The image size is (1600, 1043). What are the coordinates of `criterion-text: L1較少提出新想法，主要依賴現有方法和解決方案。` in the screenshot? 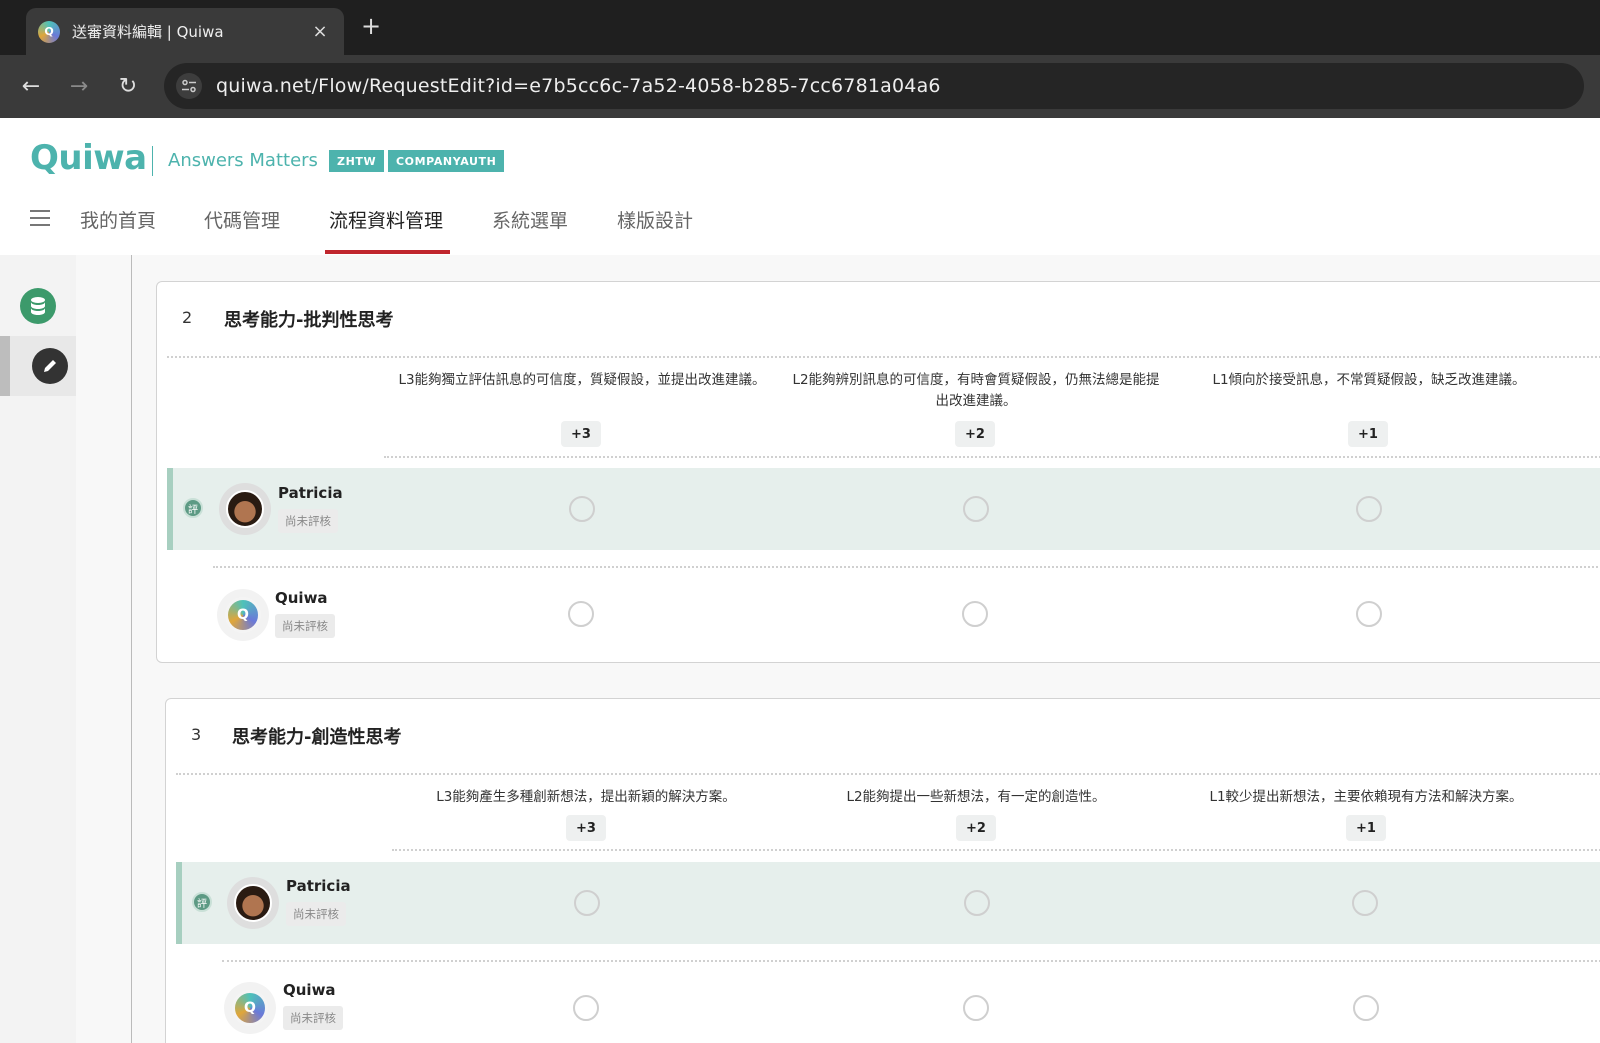 It's located at (1366, 797).